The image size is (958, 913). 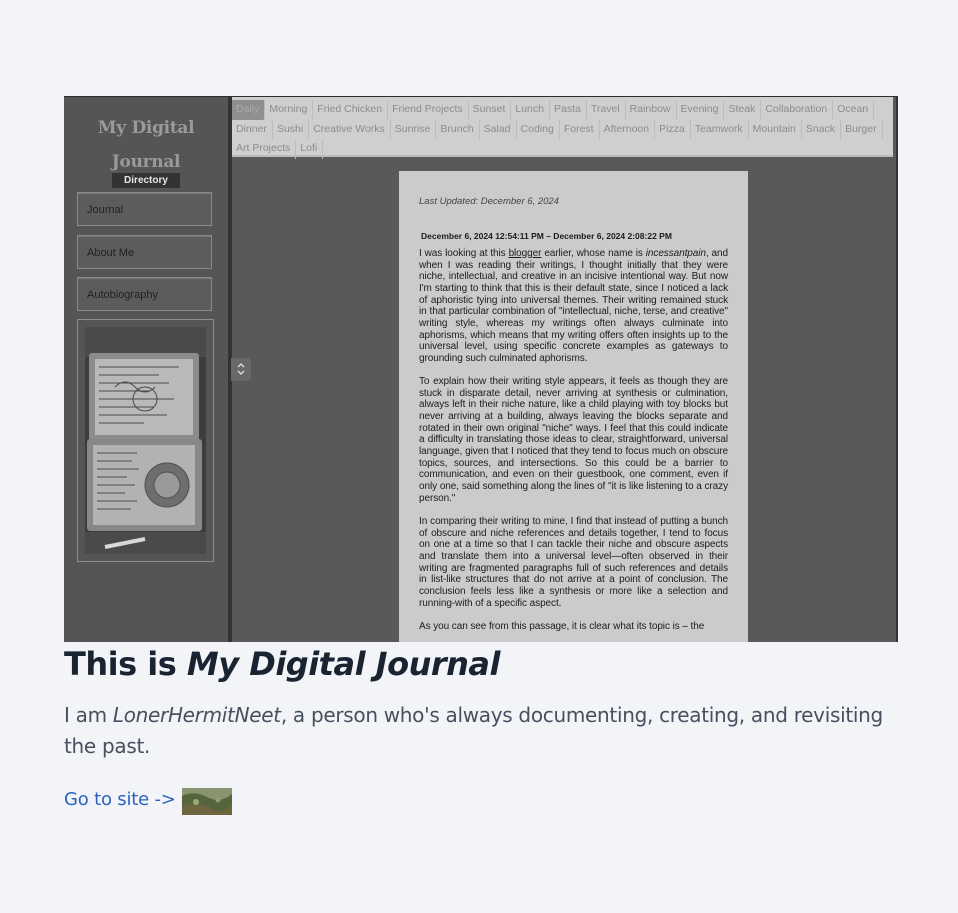 What do you see at coordinates (580, 129) in the screenshot?
I see `tag-forest: Forest` at bounding box center [580, 129].